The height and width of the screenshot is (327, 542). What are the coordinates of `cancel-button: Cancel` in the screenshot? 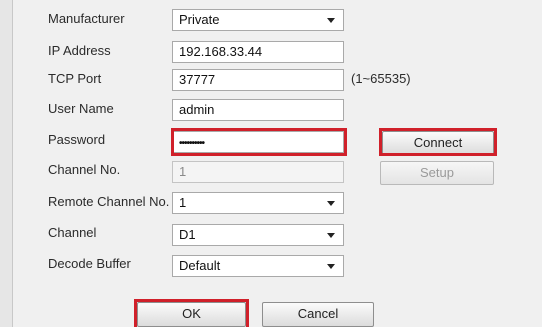 It's located at (318, 314).